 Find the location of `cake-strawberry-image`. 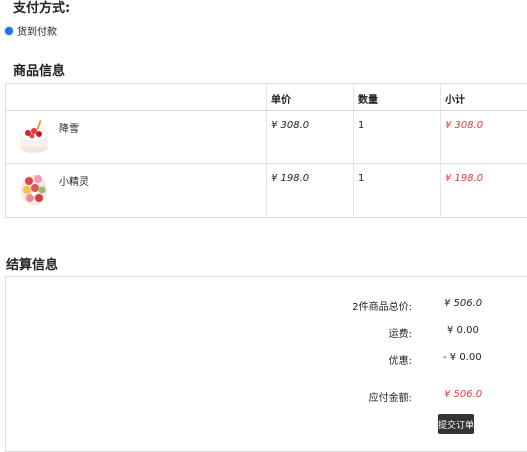

cake-strawberry-image is located at coordinates (34, 136).